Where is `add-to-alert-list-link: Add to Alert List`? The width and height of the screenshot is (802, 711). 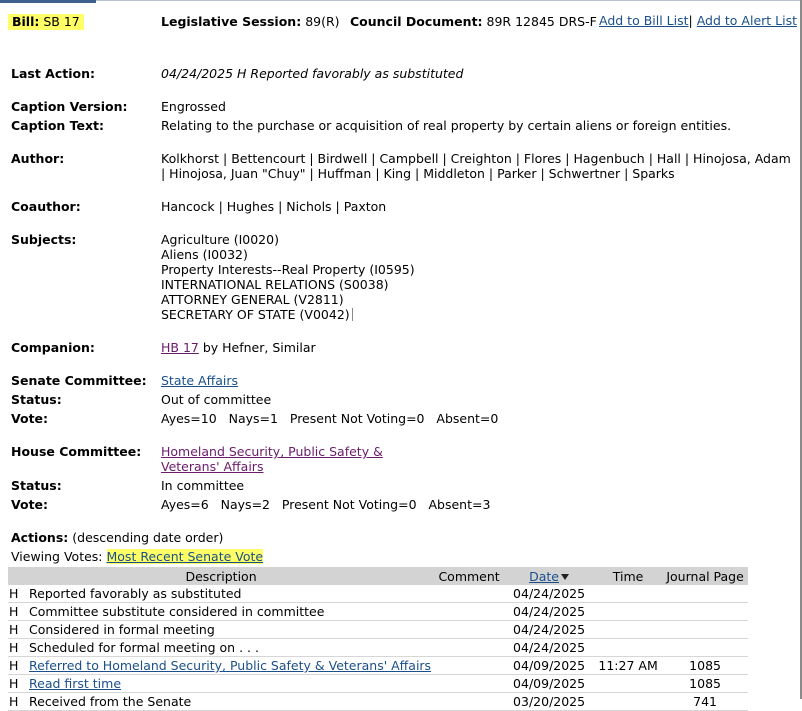
add-to-alert-list-link: Add to Alert List is located at coordinates (747, 20).